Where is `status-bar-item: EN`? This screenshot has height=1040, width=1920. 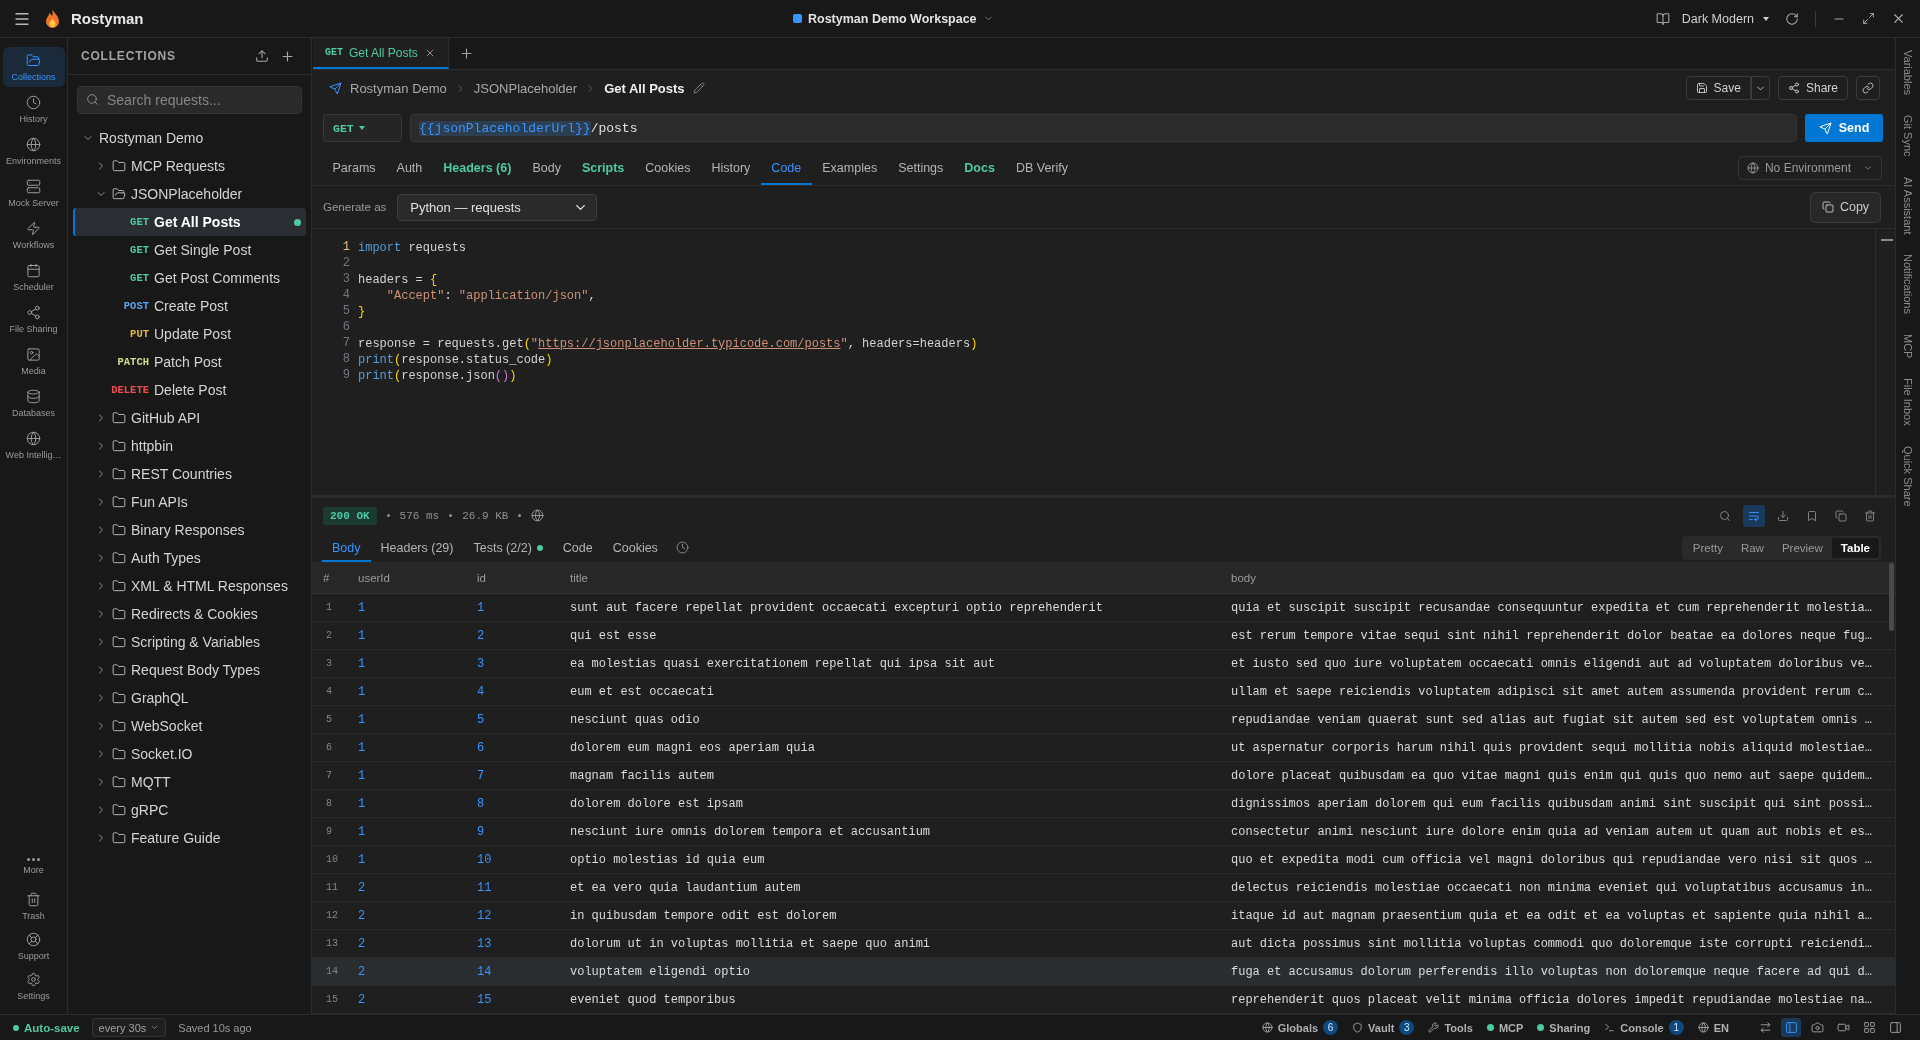 status-bar-item: EN is located at coordinates (1713, 1027).